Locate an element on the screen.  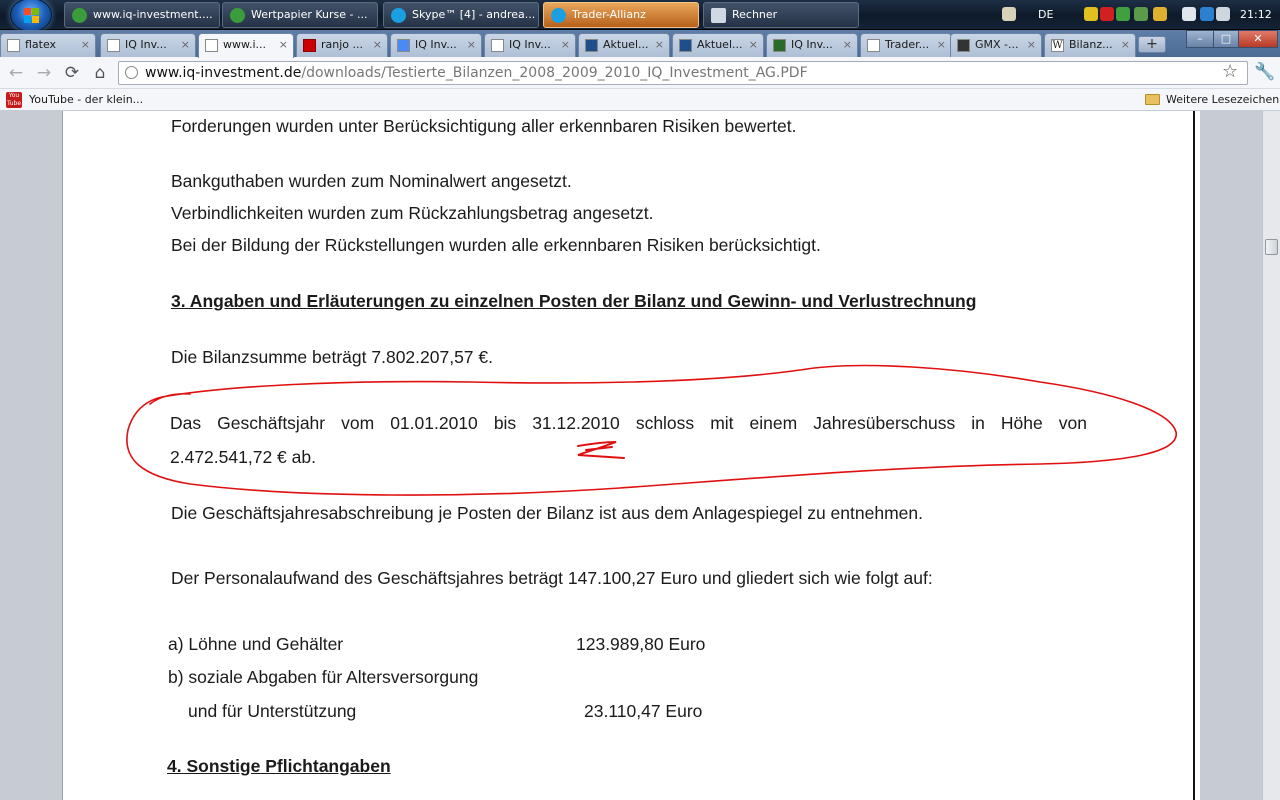
word: in is located at coordinates (978, 423).